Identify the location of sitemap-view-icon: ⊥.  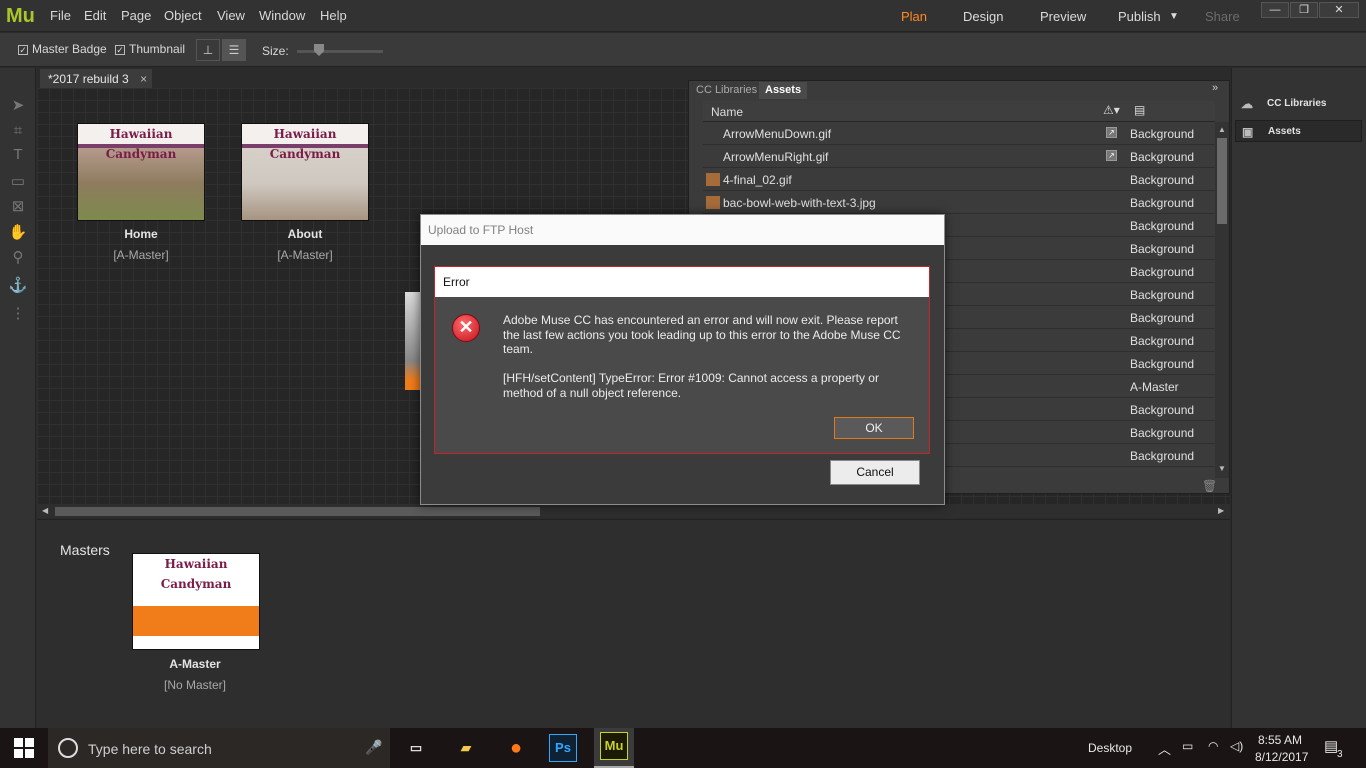
(208, 50).